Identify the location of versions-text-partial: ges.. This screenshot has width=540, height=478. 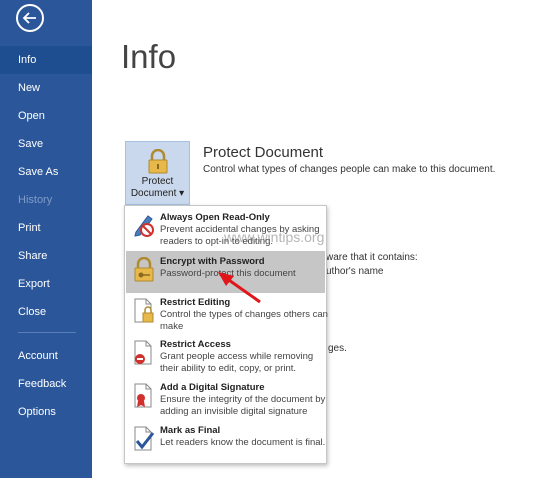
(337, 348).